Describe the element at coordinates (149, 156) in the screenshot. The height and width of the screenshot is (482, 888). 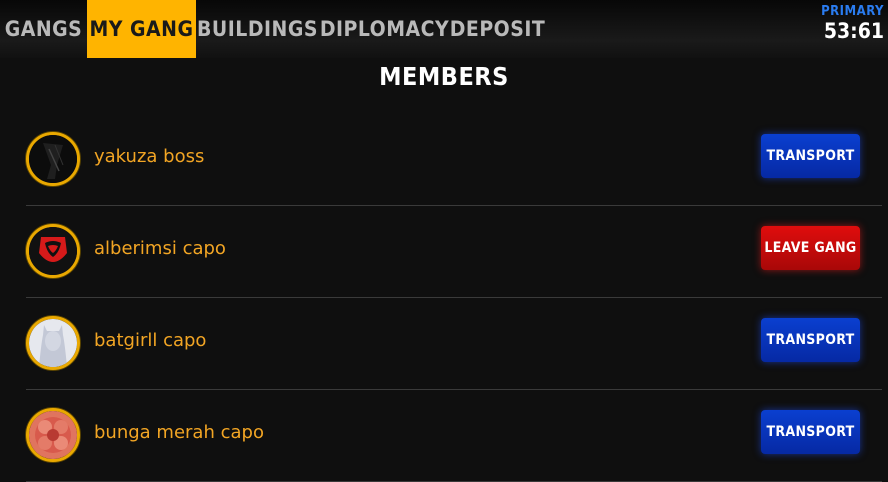
I see `member-name: yakuza boss` at that location.